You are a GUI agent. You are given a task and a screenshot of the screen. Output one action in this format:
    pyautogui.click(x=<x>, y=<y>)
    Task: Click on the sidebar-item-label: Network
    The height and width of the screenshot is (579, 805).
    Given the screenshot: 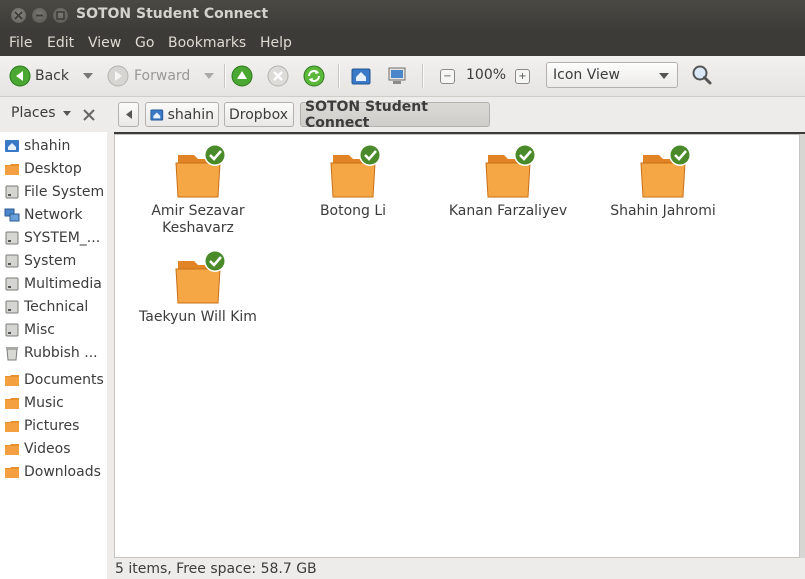 What is the action you would take?
    pyautogui.click(x=53, y=215)
    